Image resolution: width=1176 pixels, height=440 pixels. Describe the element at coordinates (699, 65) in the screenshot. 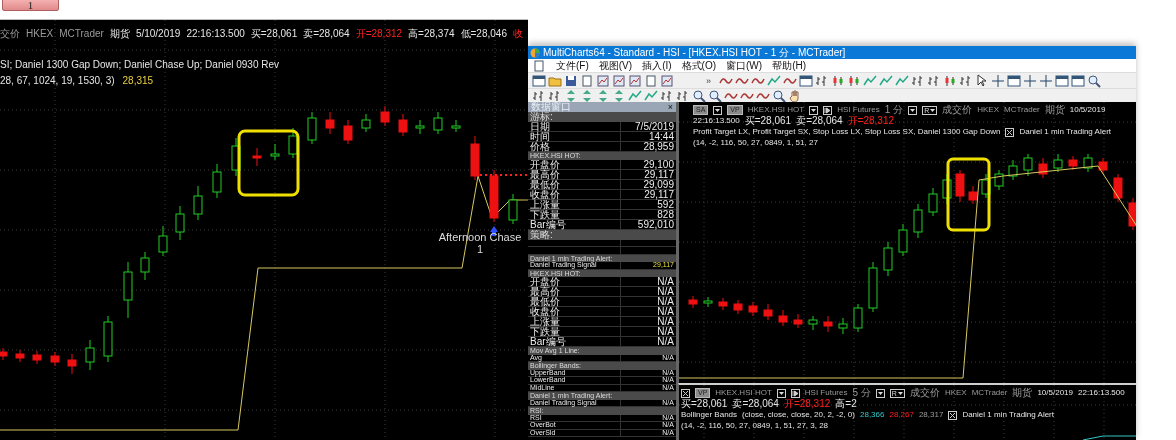

I see `menu-item: 格式(O)` at that location.